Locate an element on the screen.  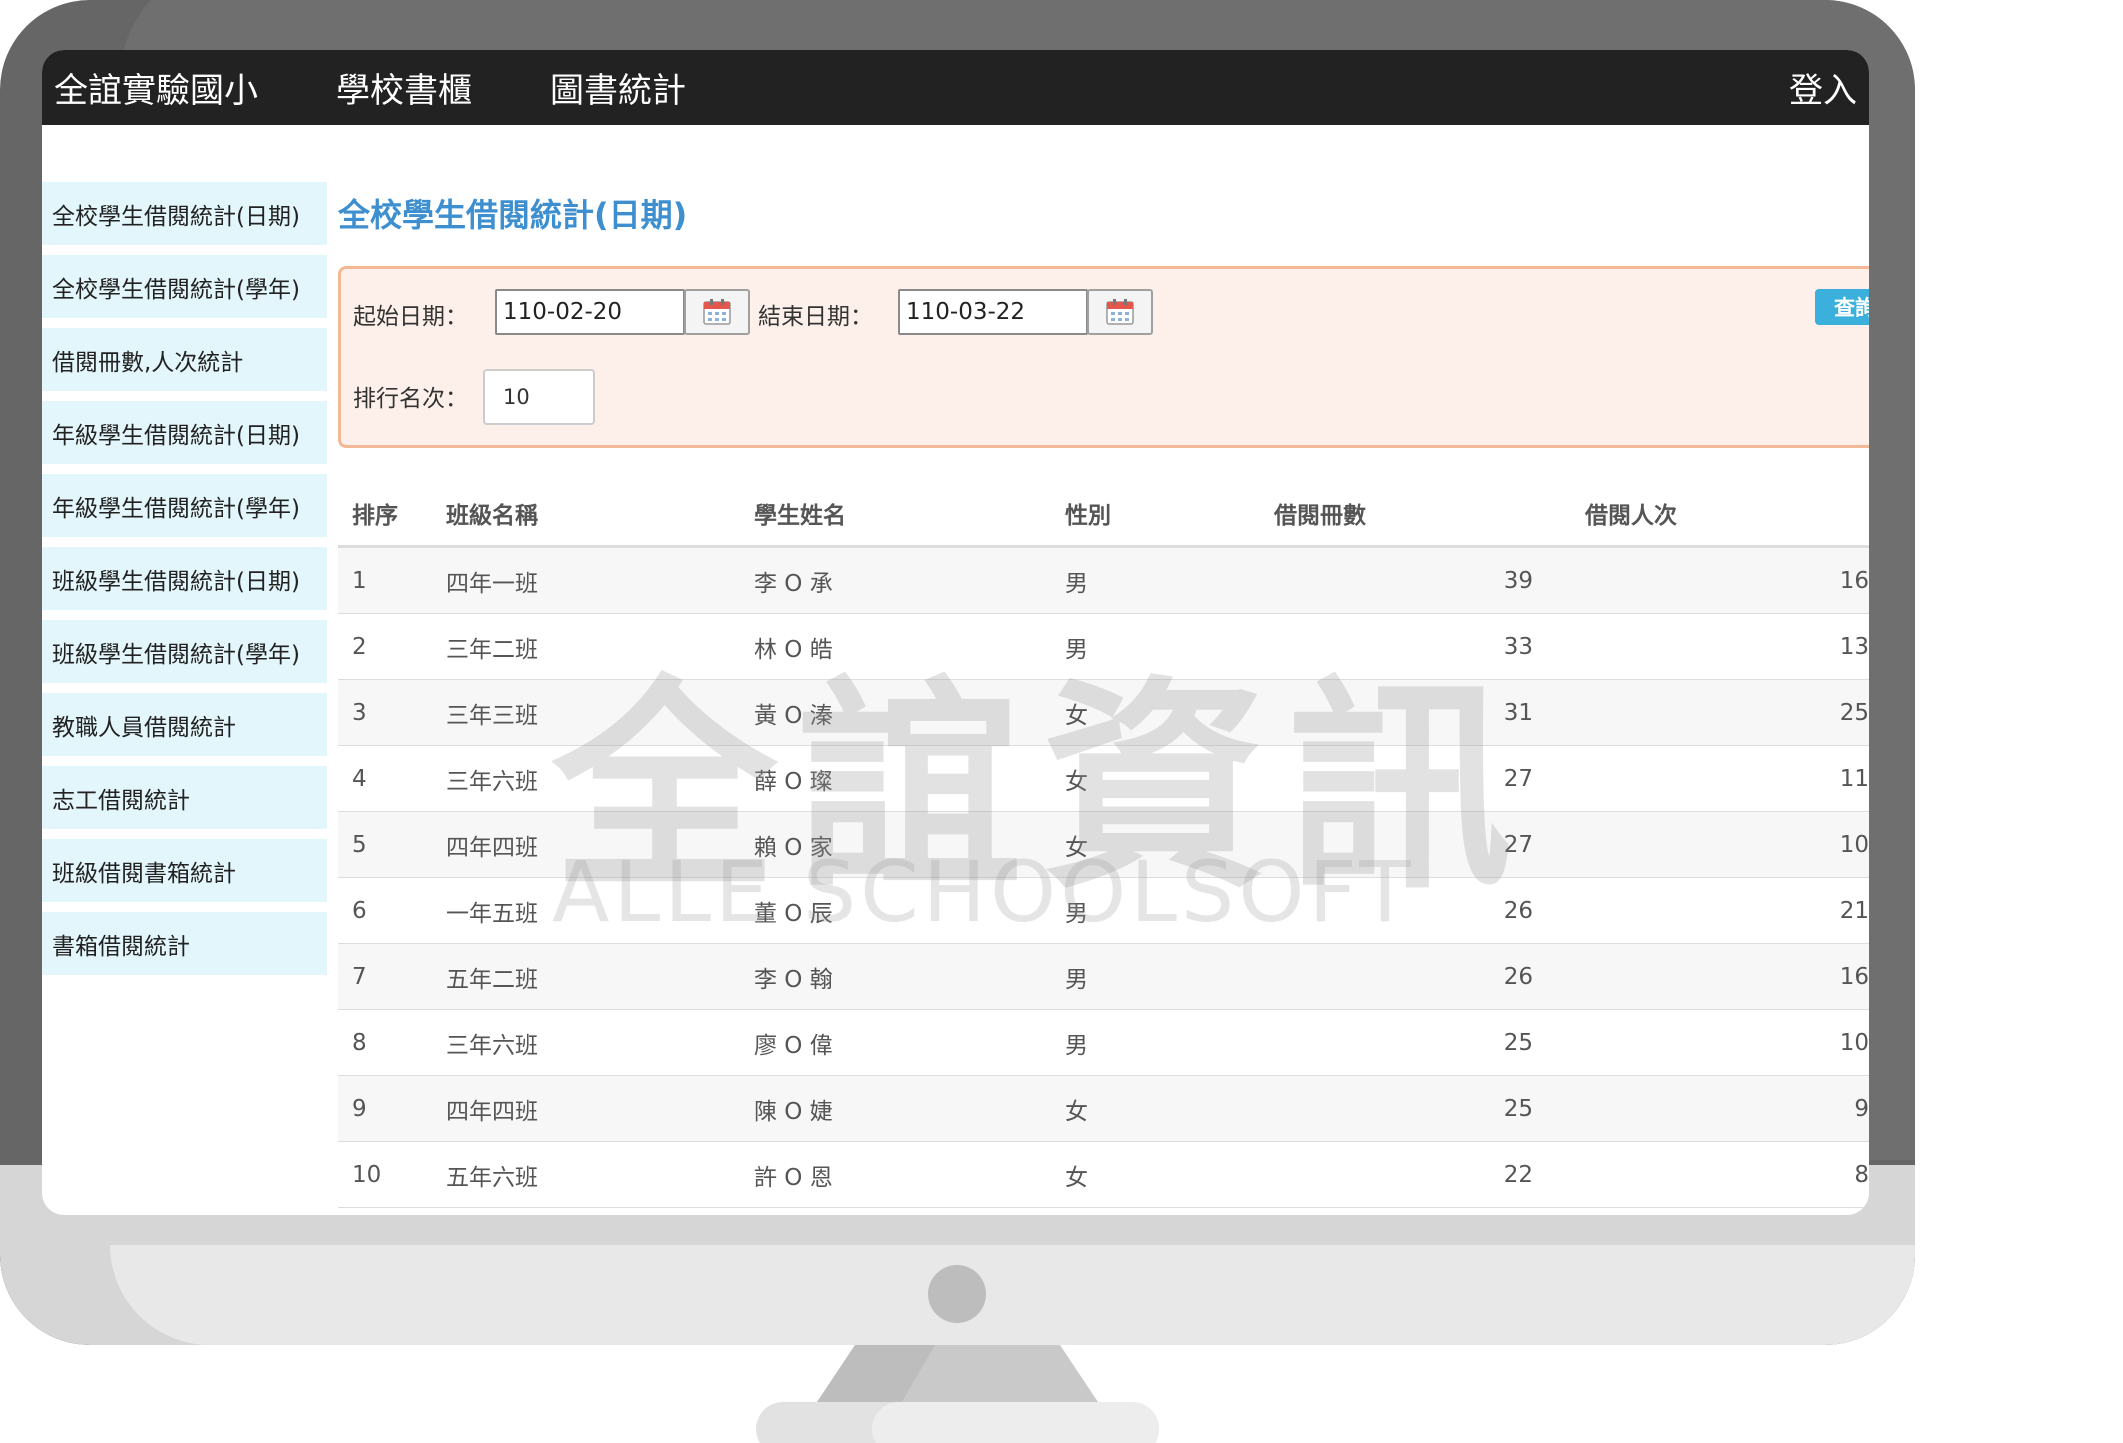
cell-rank: 3 is located at coordinates (359, 713).